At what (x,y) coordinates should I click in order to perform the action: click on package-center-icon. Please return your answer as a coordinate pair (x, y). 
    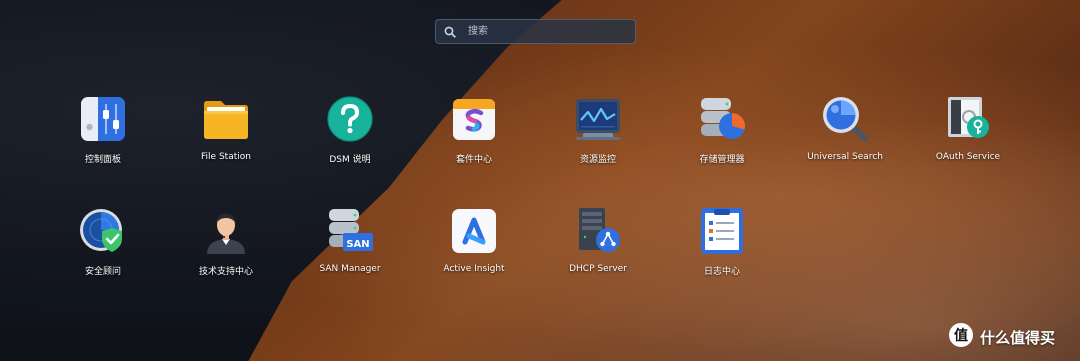
    Looking at the image, I should click on (474, 119).